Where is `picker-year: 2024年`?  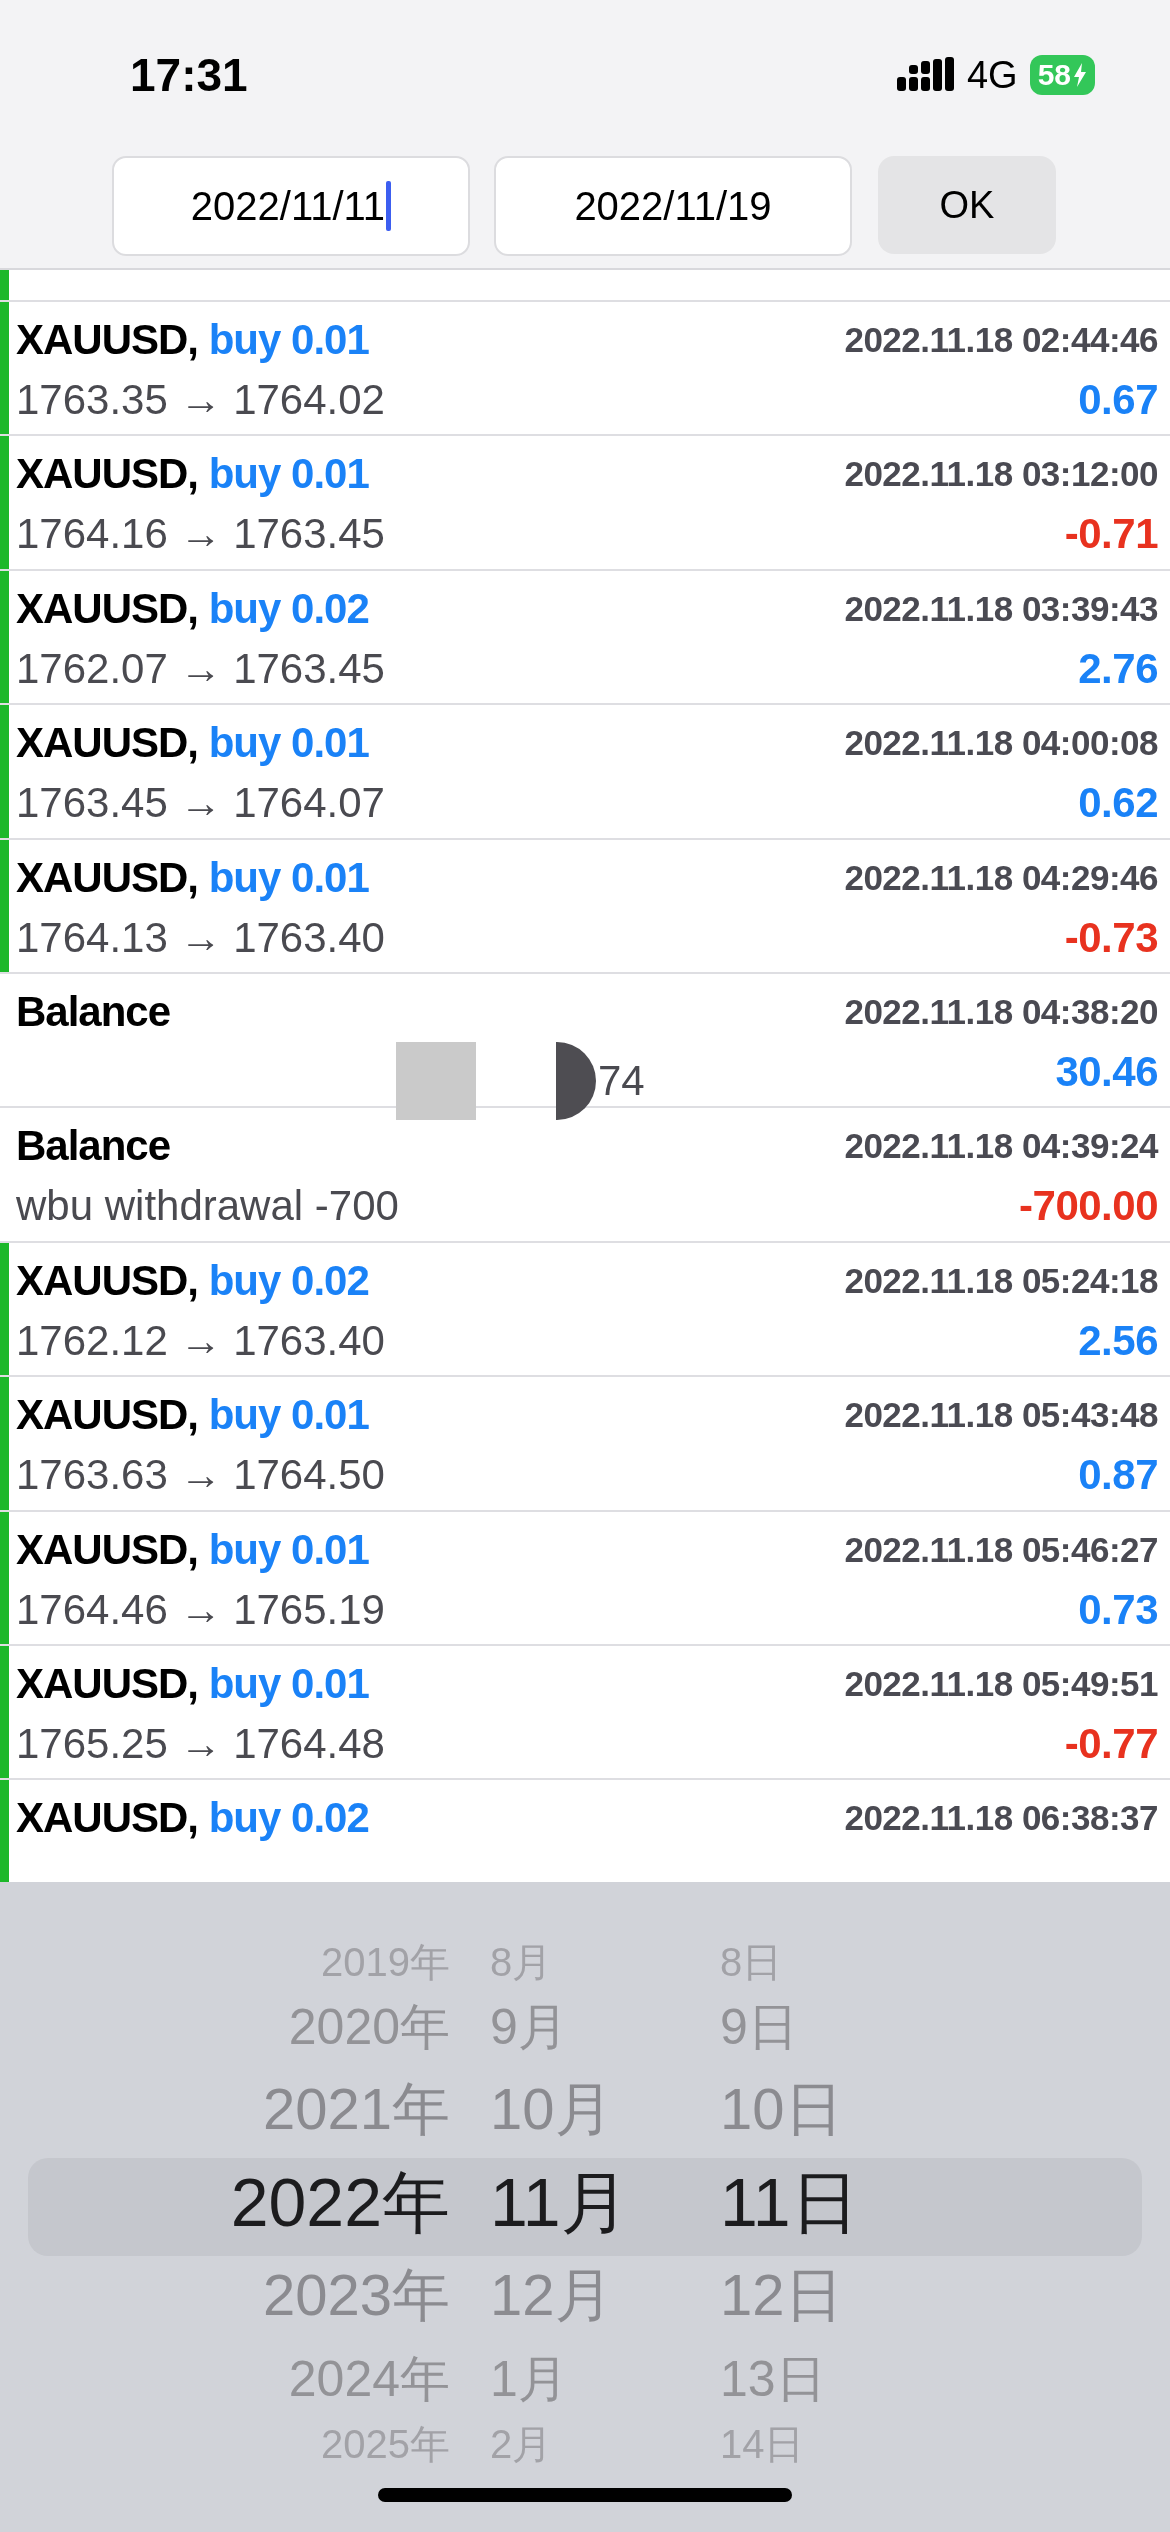 picker-year: 2024年 is located at coordinates (240, 2379).